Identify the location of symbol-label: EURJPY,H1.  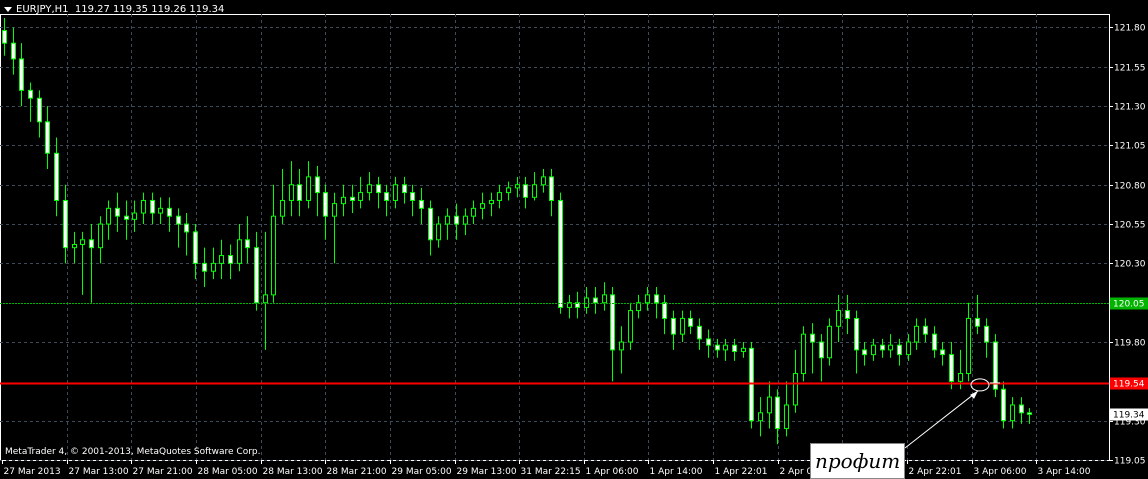
(42, 9).